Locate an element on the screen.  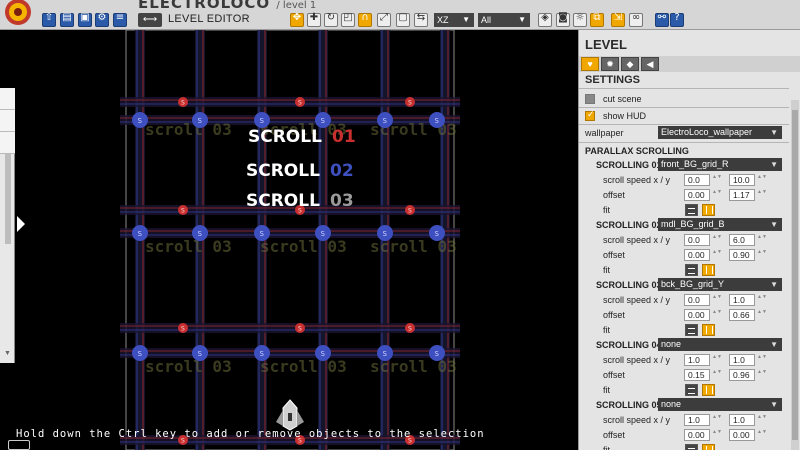
mode-switch-button: ⟷ is located at coordinates (150, 20).